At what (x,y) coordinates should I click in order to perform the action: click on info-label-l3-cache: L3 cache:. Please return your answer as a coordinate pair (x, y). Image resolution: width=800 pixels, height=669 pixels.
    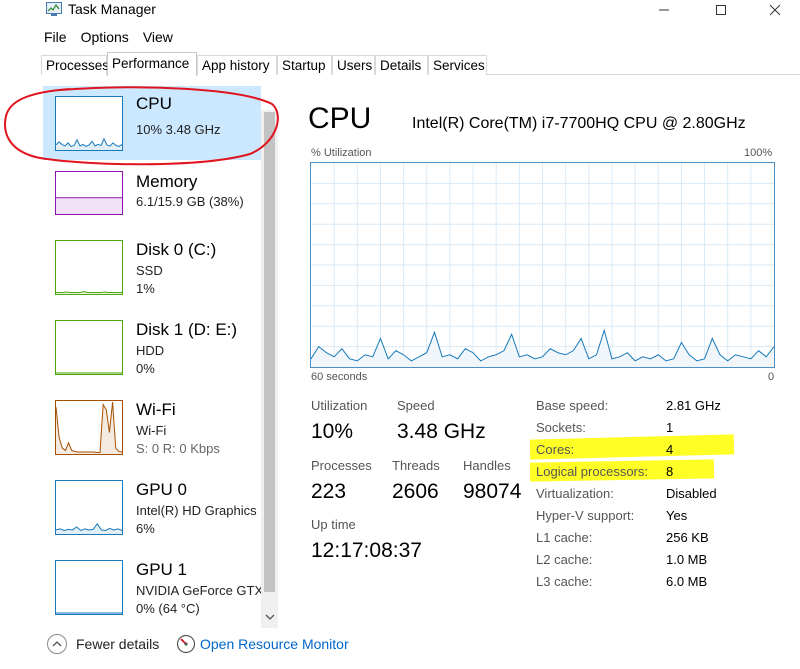
    Looking at the image, I should click on (564, 581).